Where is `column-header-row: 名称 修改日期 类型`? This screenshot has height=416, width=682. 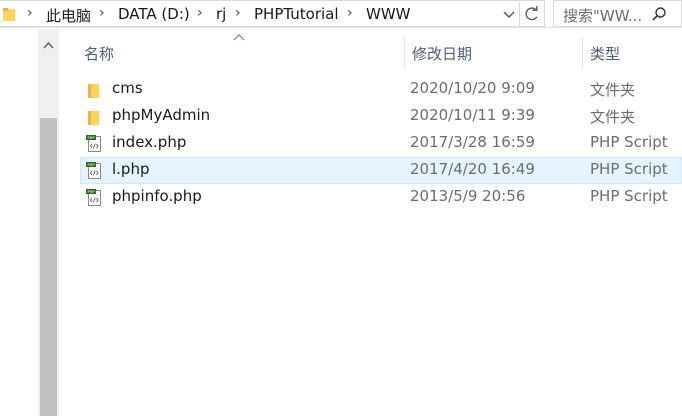 column-header-row: 名称 修改日期 类型 is located at coordinates (371, 53).